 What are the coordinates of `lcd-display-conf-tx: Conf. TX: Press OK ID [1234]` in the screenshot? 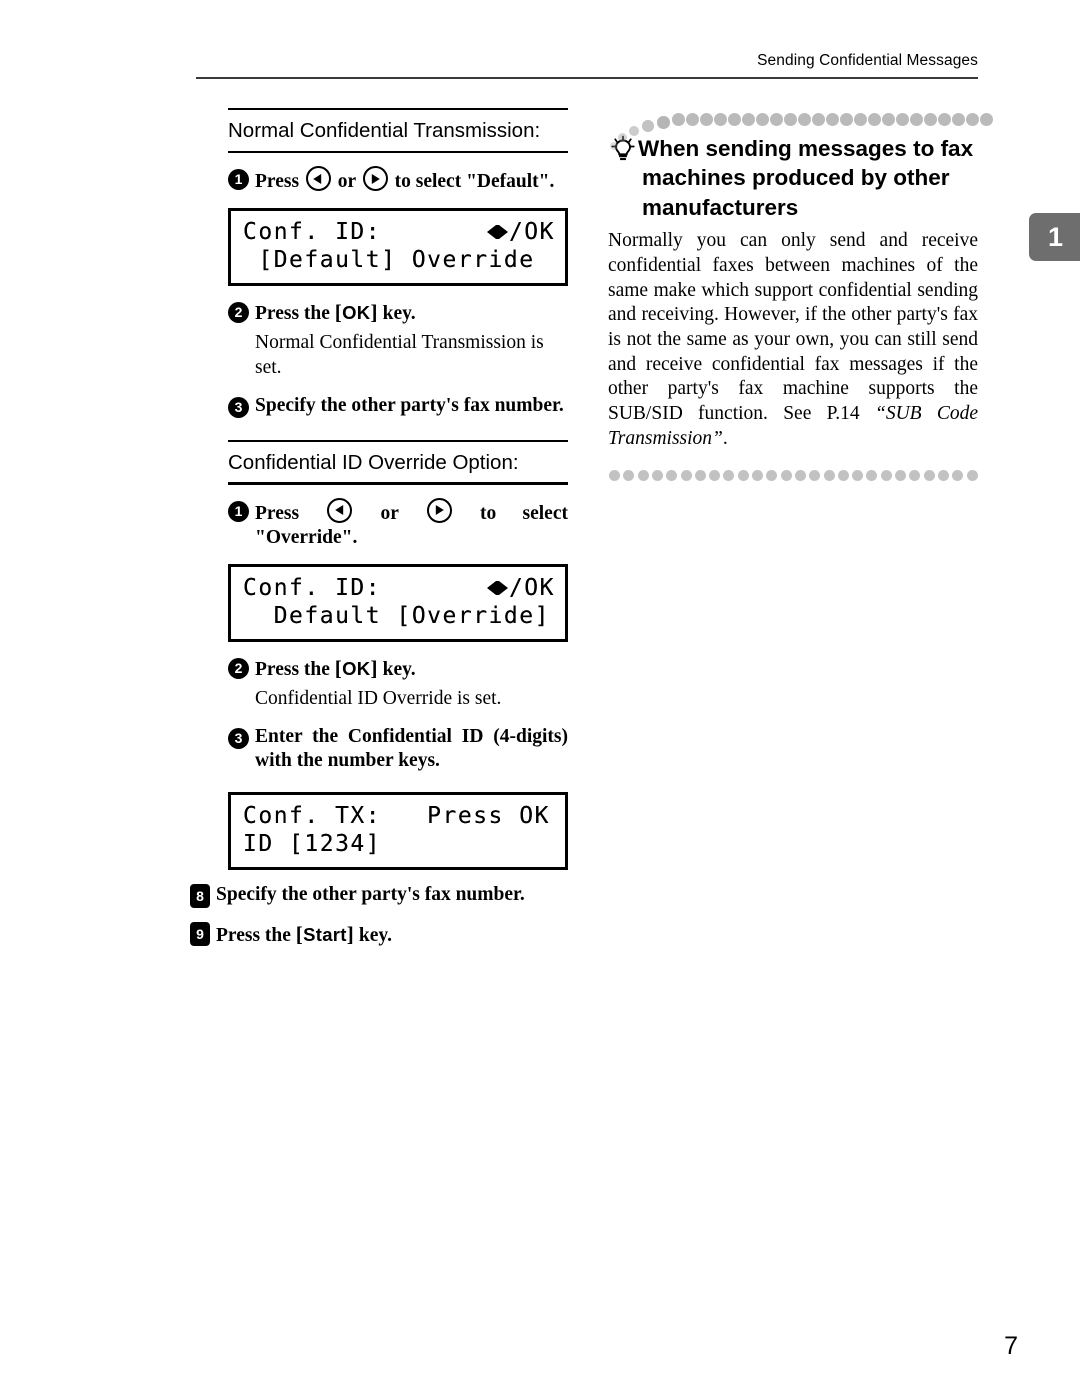 It's located at (398, 831).